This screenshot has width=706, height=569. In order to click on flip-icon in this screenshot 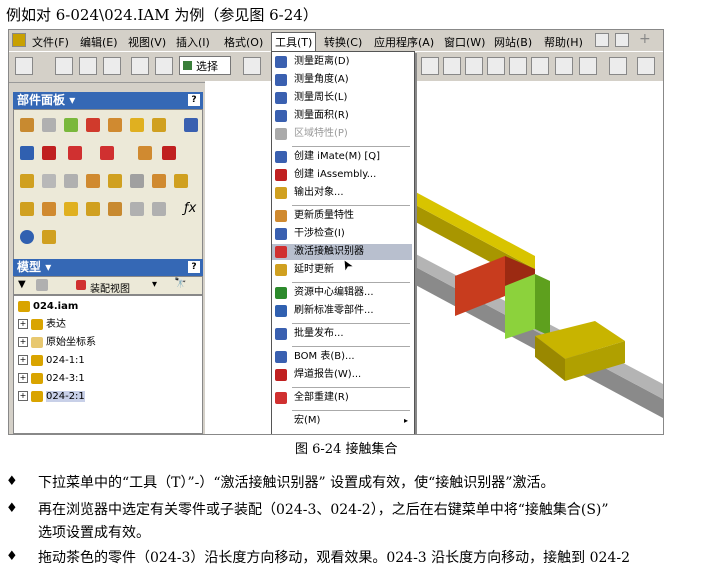, I will do `click(145, 153)`.